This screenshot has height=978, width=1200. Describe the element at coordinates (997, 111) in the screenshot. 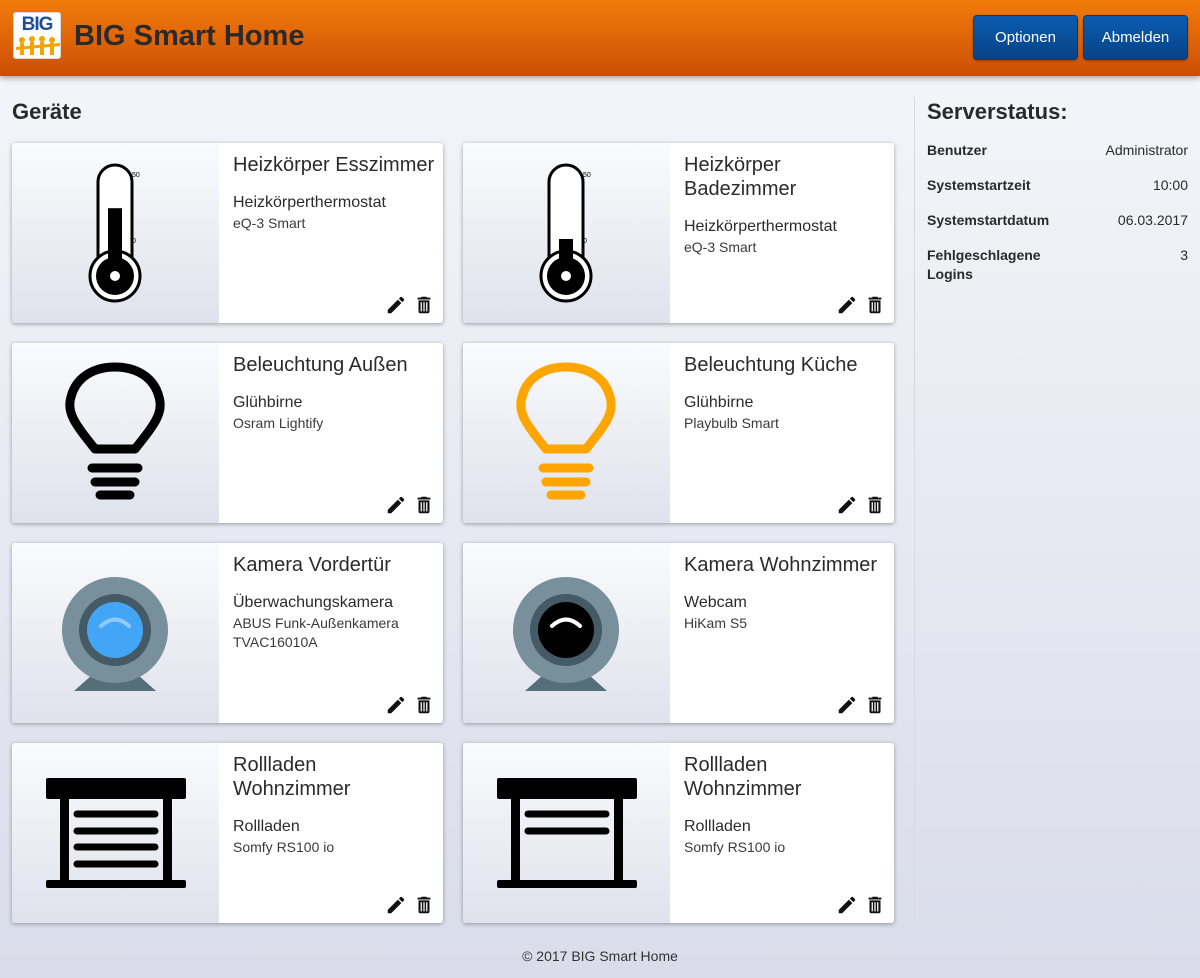

I see `server-status-title: Serverstatus:` at that location.